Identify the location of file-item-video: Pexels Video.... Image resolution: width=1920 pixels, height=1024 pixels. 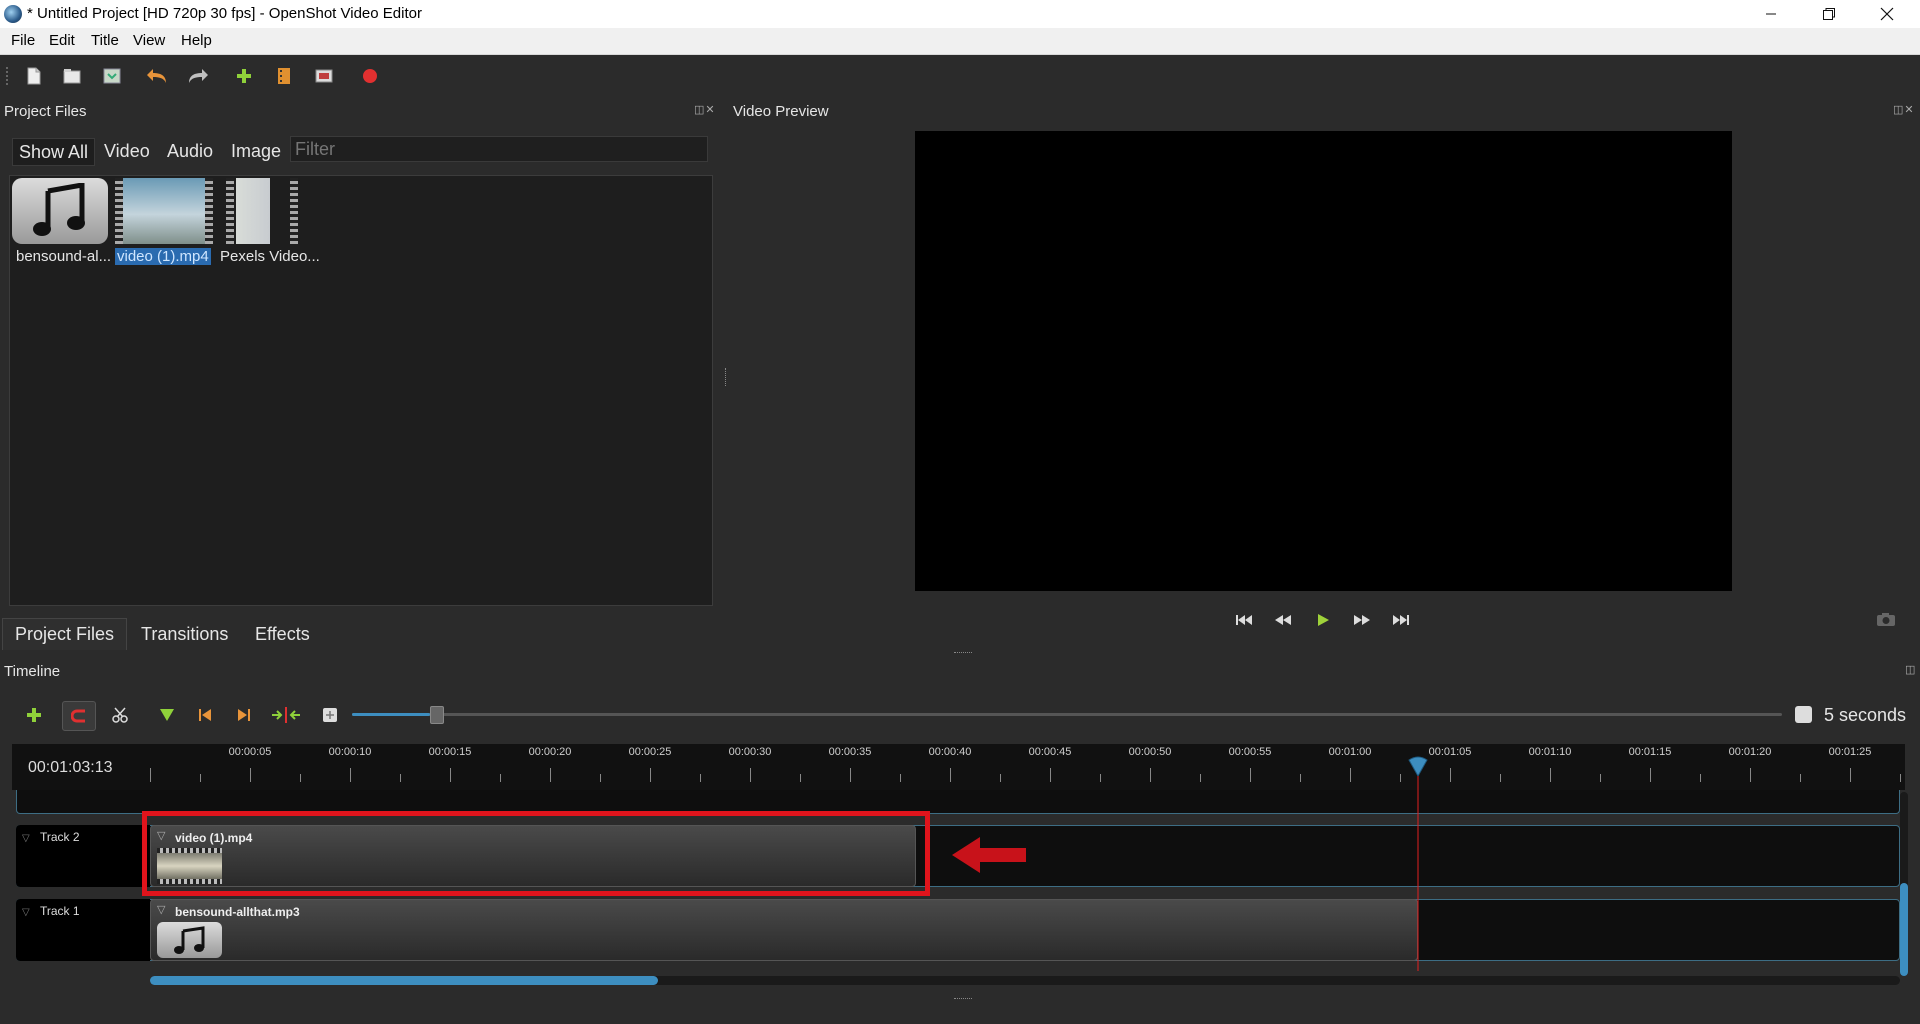
(270, 223).